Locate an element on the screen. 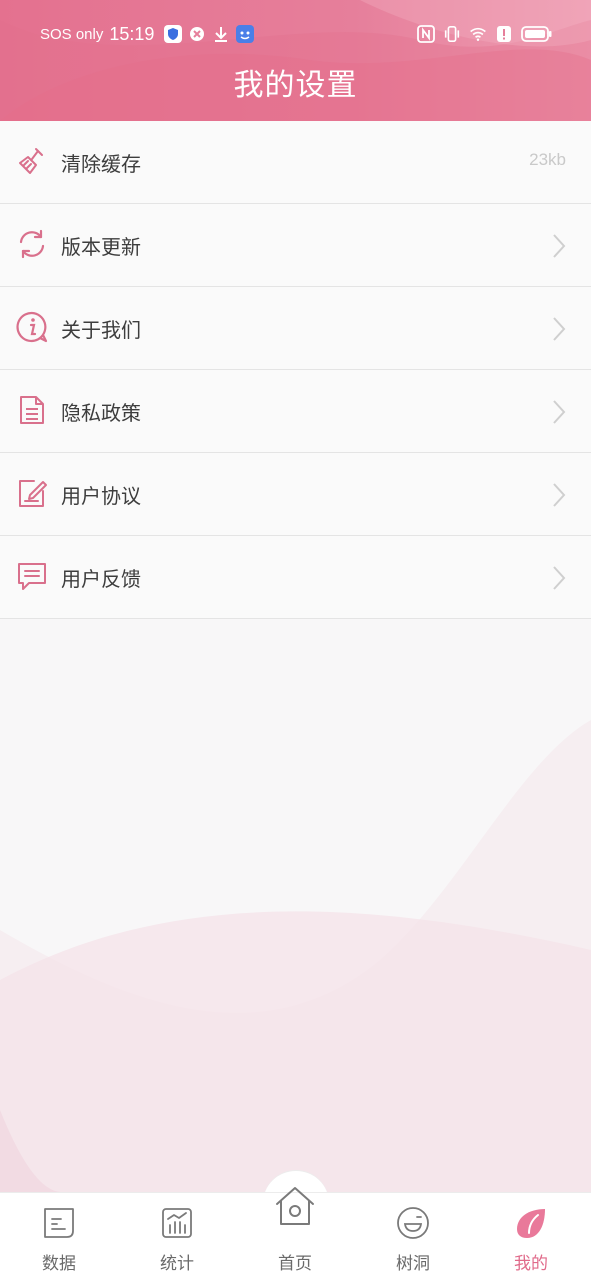  menu-item-about-us: 关于我们 is located at coordinates (295, 328).